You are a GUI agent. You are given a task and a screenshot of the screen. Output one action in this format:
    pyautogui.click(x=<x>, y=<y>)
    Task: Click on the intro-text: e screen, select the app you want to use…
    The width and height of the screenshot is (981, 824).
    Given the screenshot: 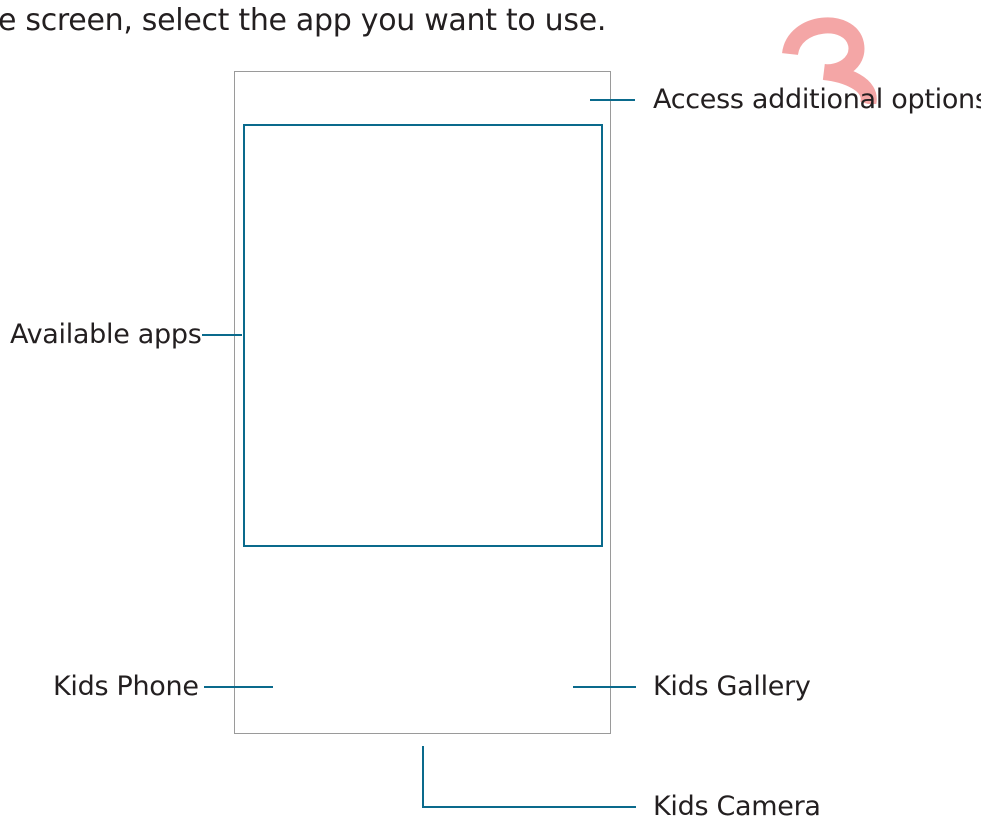 What is the action you would take?
    pyautogui.click(x=303, y=20)
    